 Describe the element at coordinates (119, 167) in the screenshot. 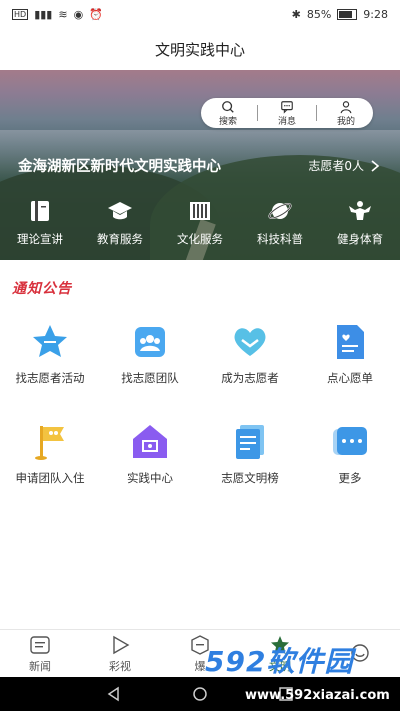

I see `center-name: 金海湖新区新时代文明实践中心` at that location.